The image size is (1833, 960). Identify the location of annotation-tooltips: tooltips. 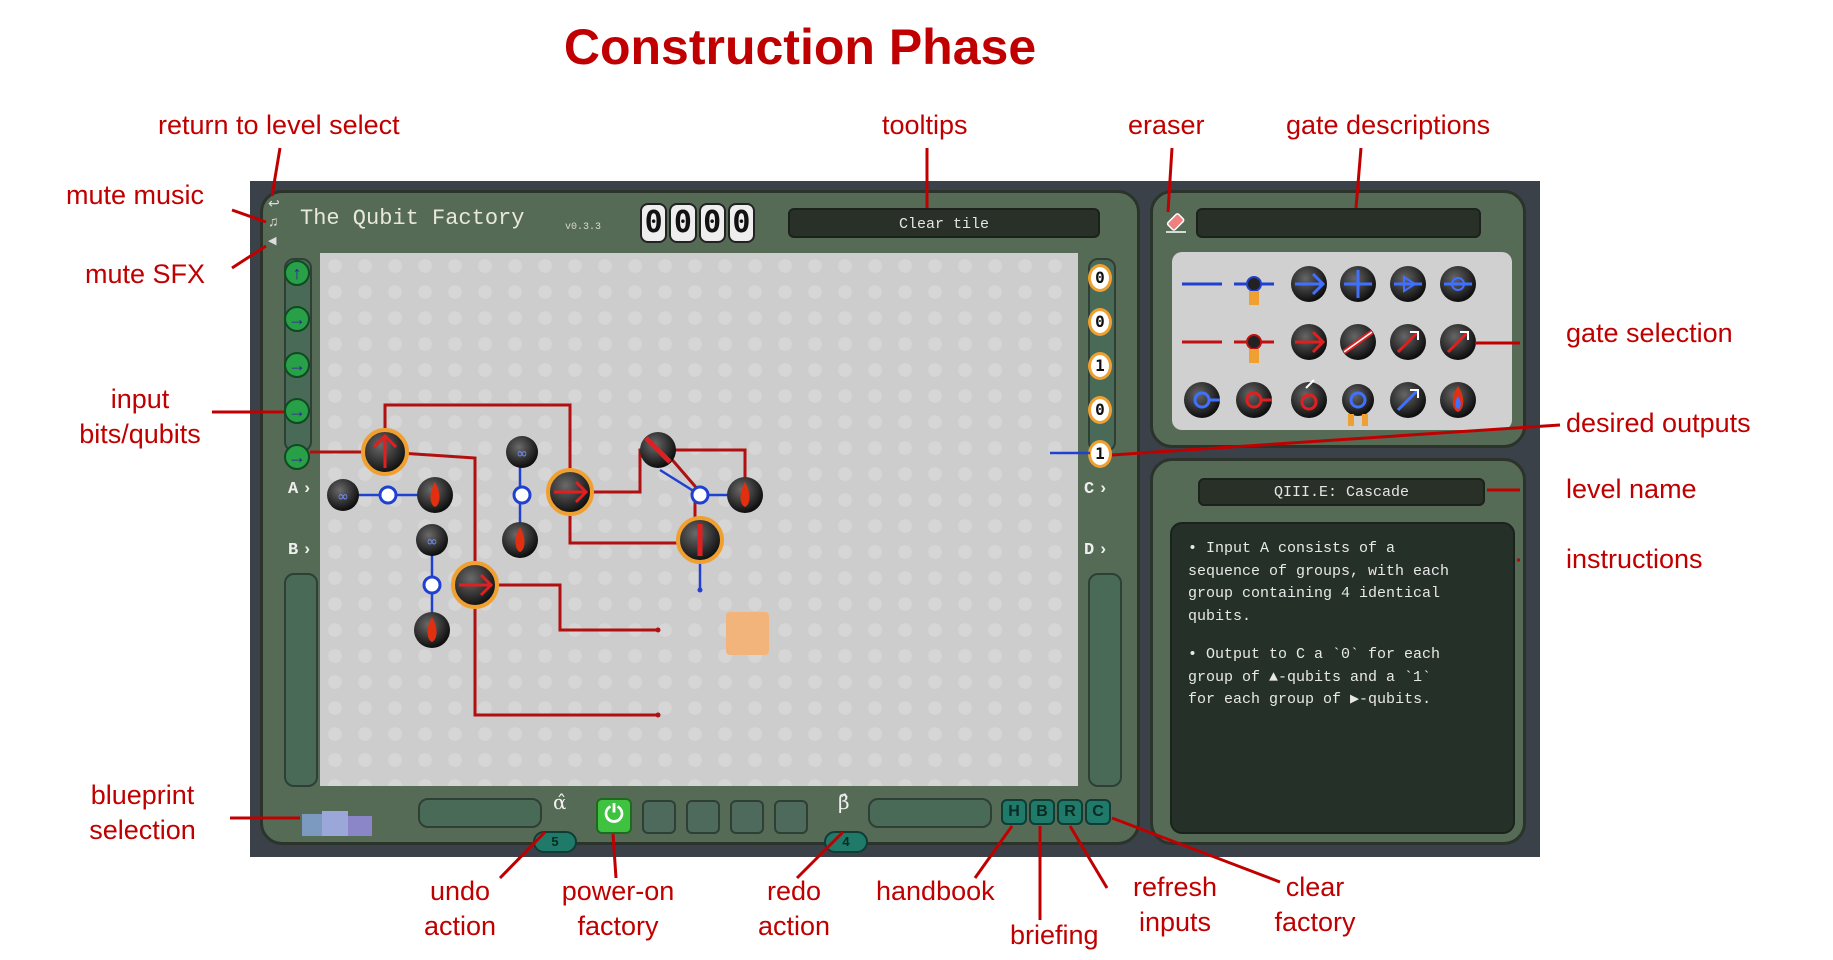
(925, 125).